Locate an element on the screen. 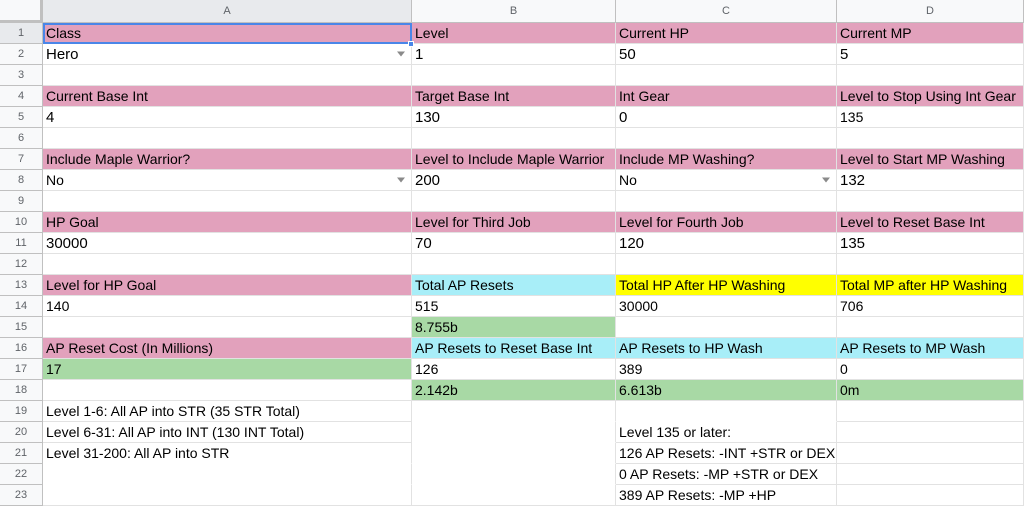 This screenshot has width=1024, height=512. cell-d23 is located at coordinates (930, 495).